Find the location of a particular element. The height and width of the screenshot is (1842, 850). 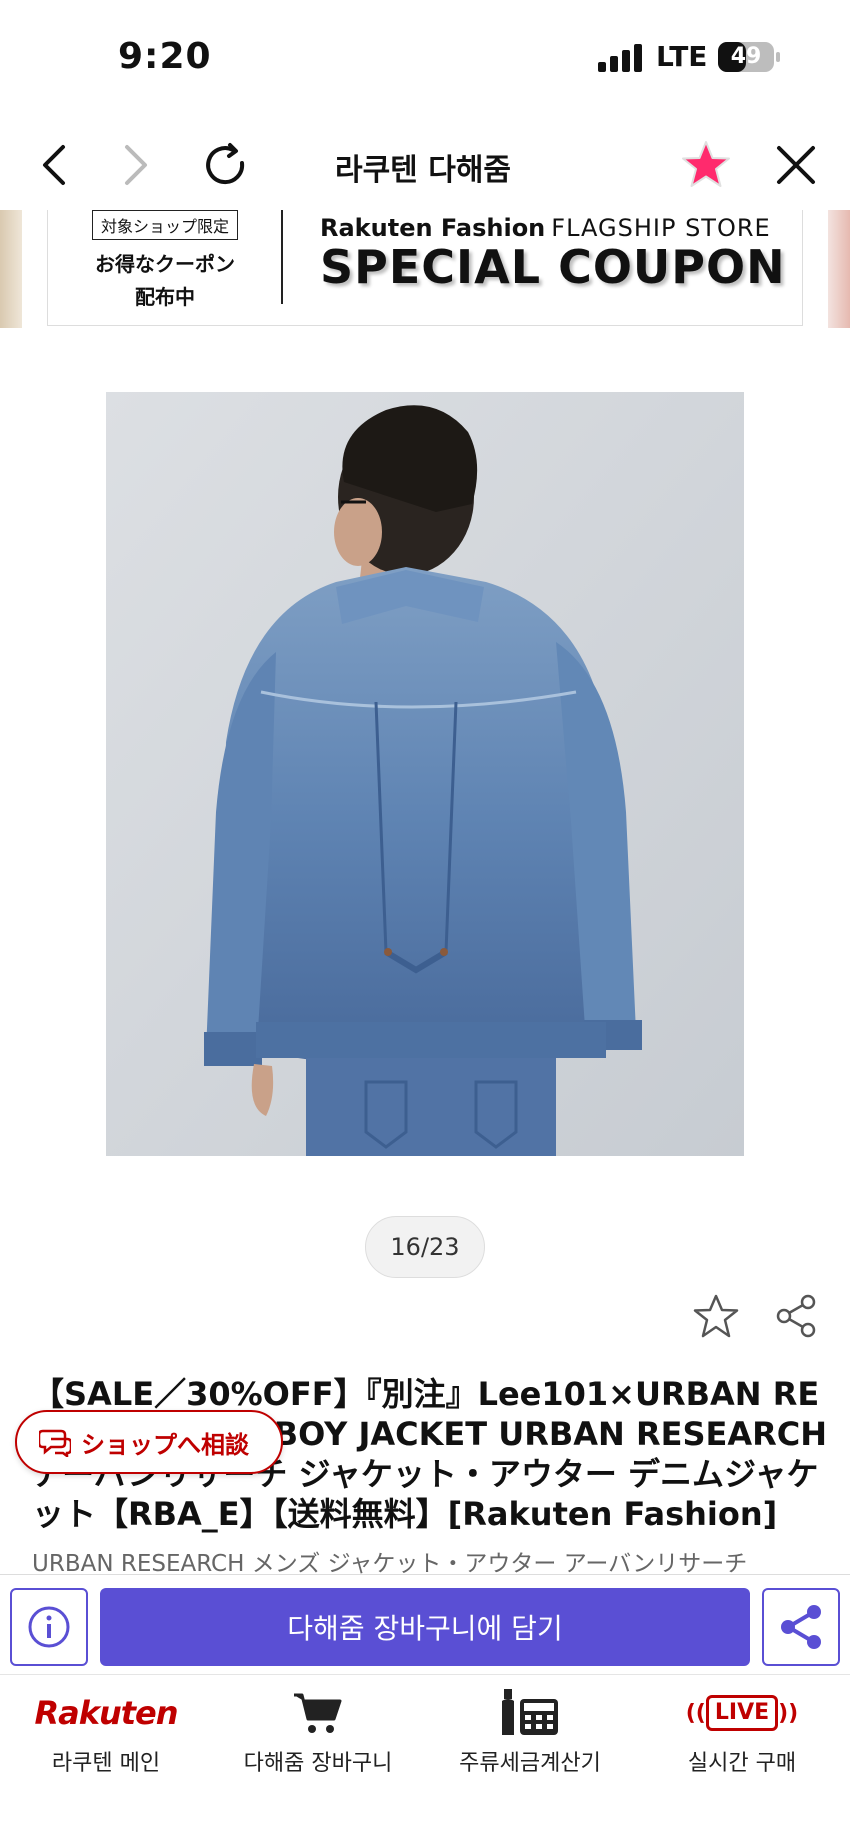

wishlist-button is located at coordinates (716, 1316).